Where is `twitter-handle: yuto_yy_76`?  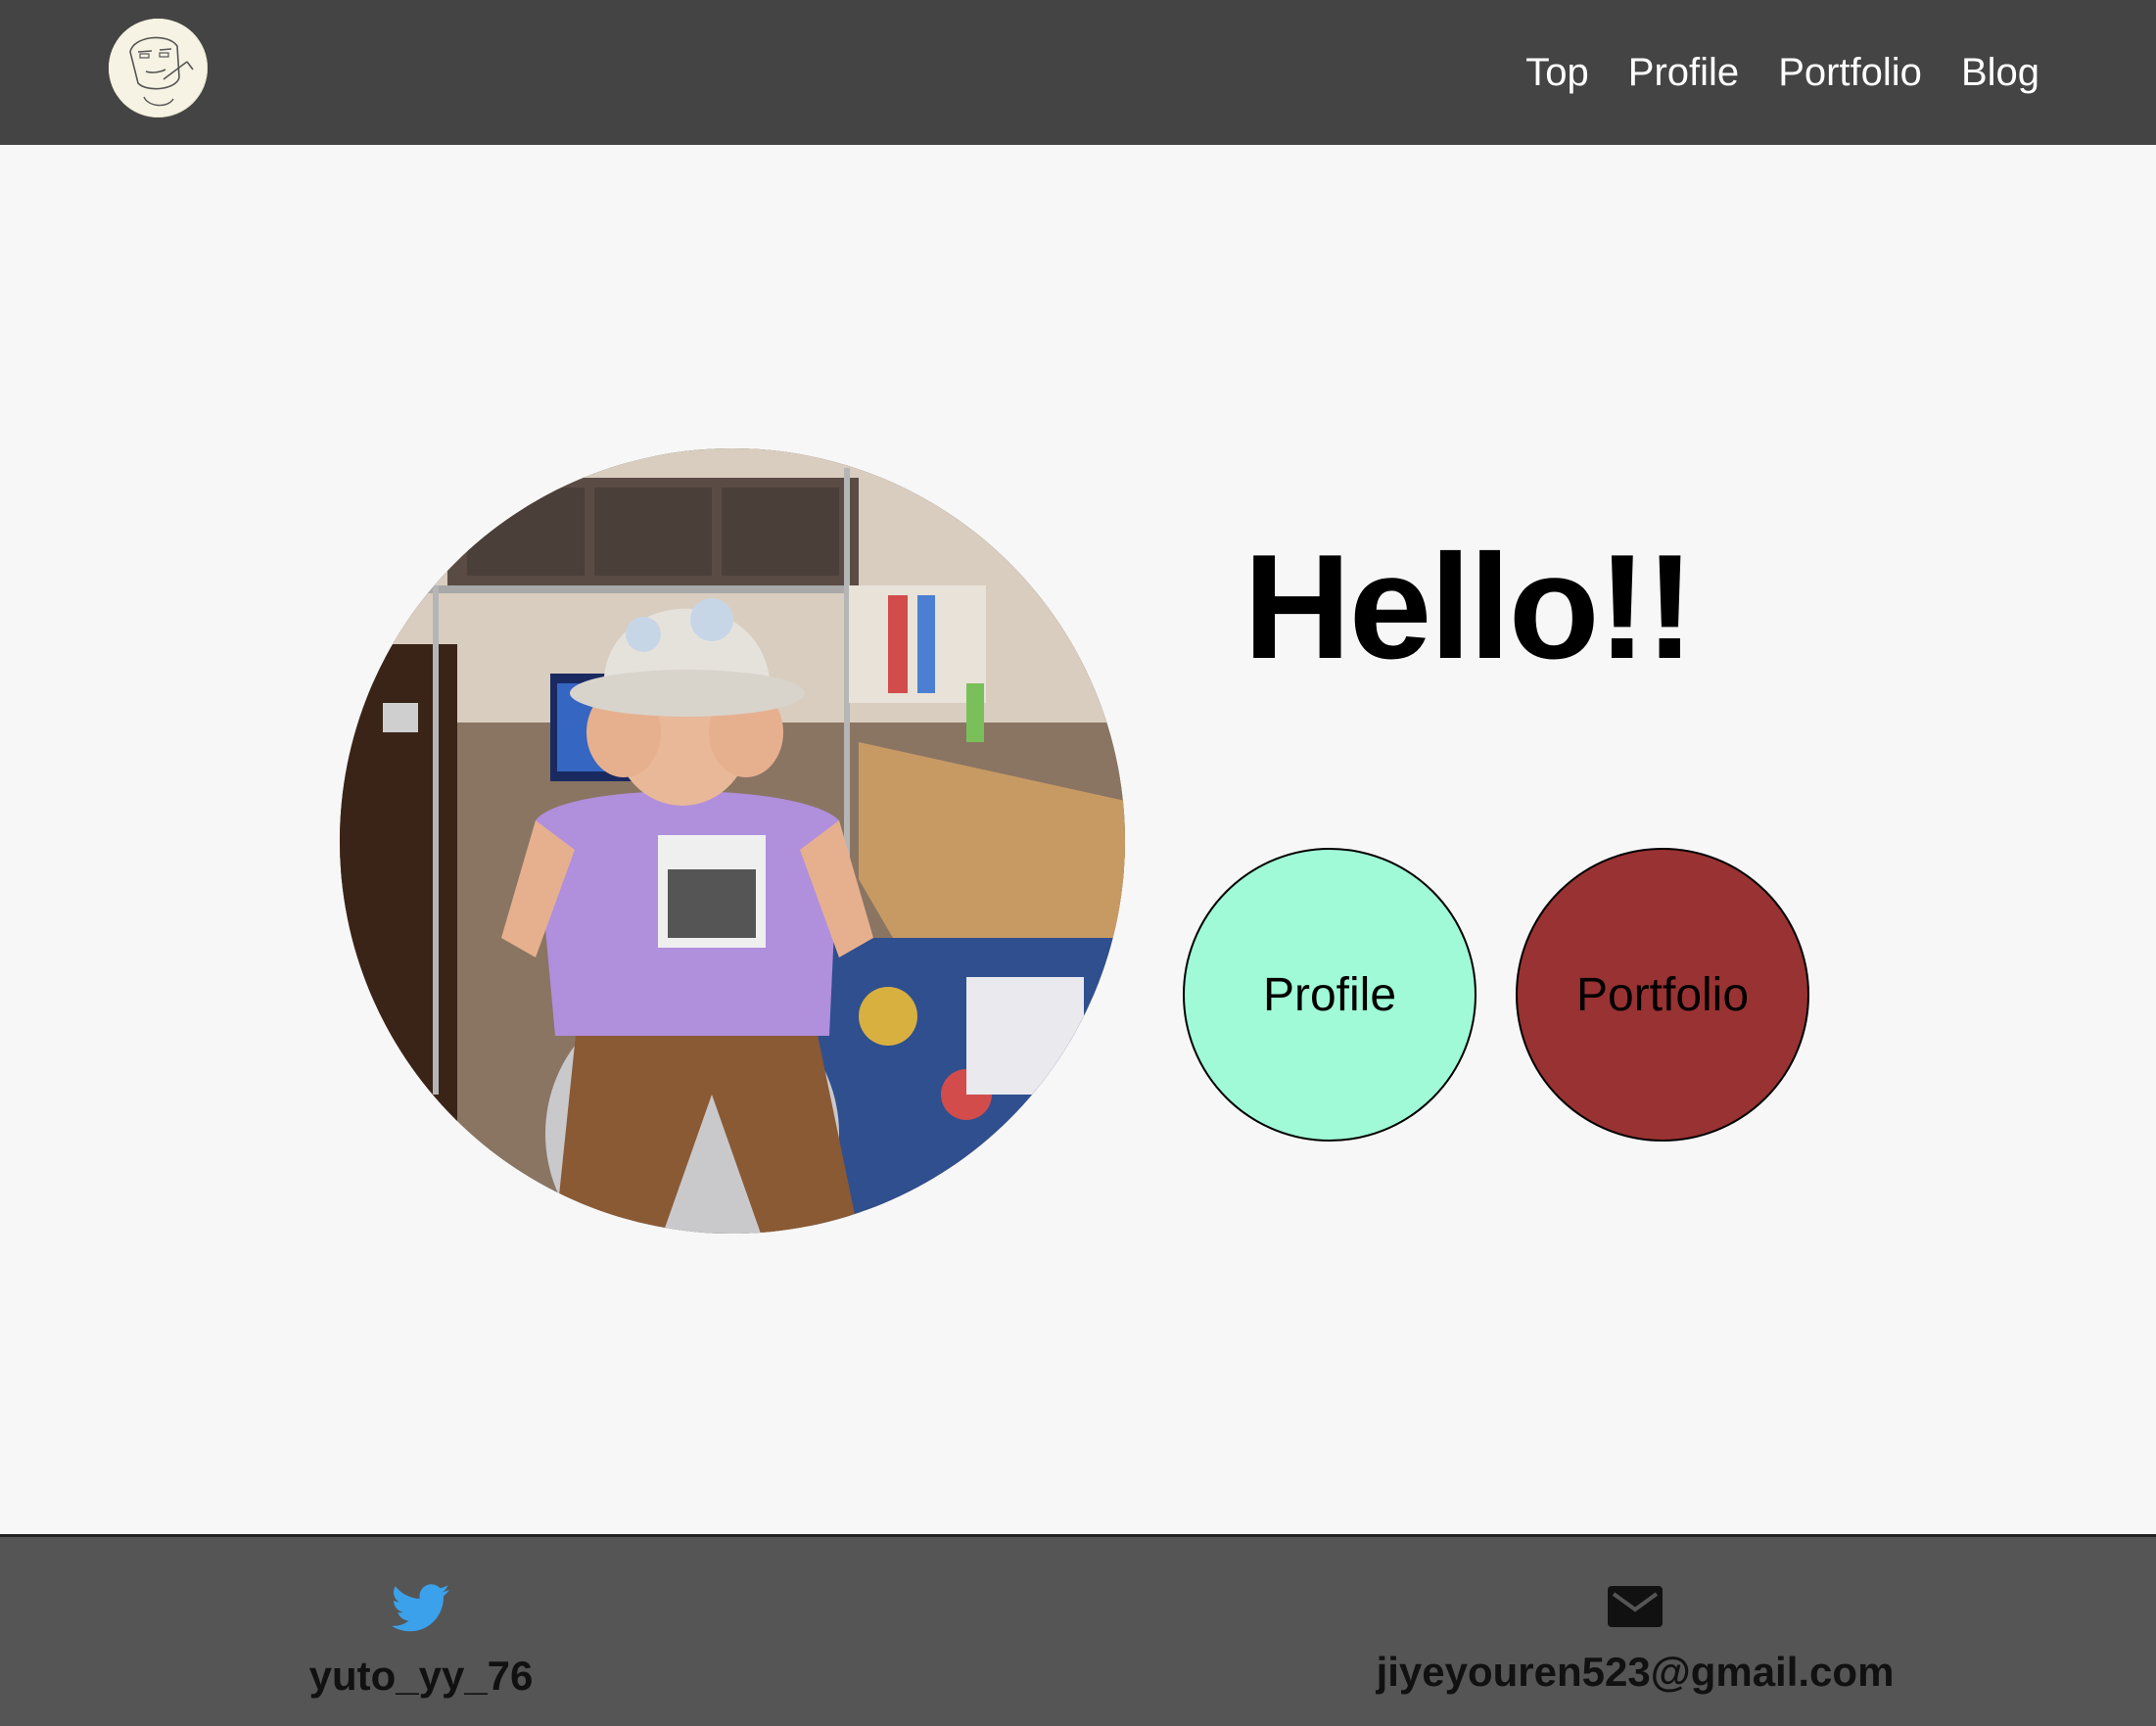
twitter-handle: yuto_yy_76 is located at coordinates (421, 1676).